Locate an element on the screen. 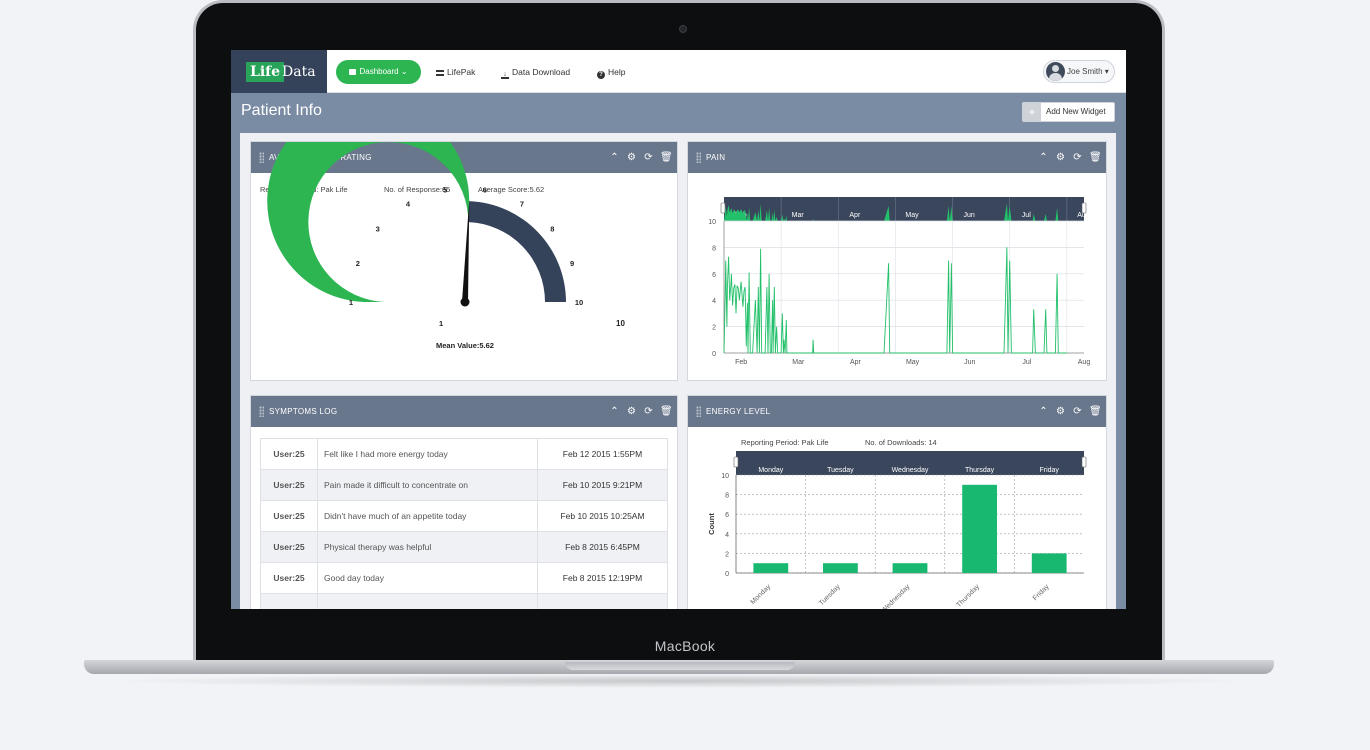  gauge-remaining-band is located at coordinates (517, 251).